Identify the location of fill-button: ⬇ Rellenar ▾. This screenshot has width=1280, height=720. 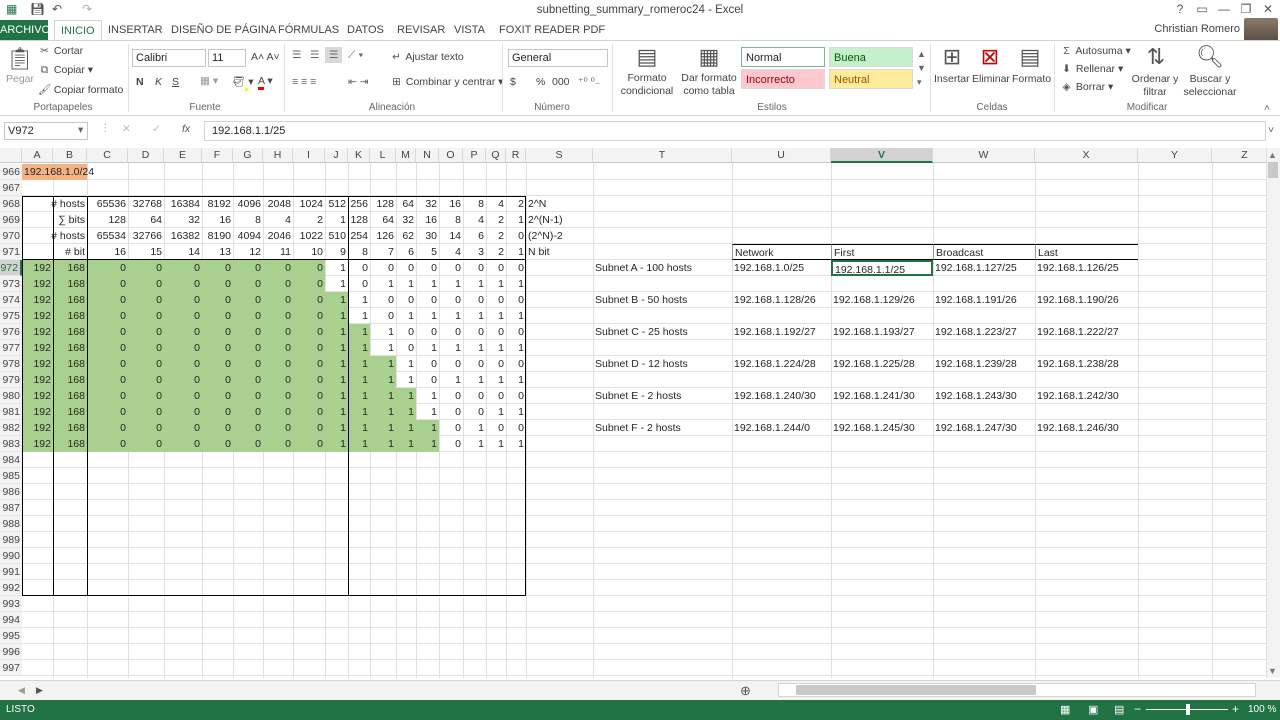
(1091, 69).